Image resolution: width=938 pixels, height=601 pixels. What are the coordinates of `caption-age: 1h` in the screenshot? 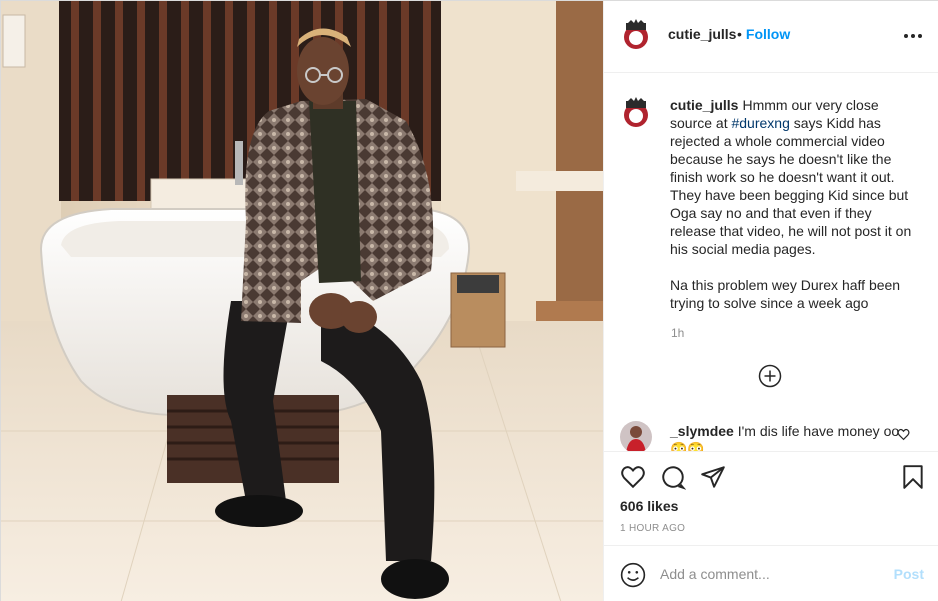 It's located at (678, 333).